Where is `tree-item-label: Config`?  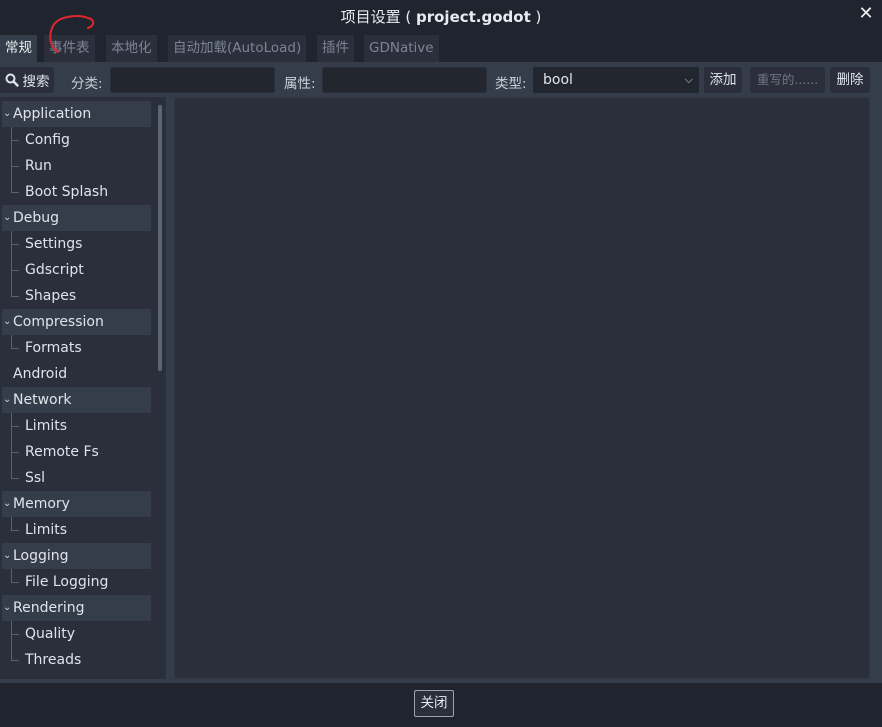 tree-item-label: Config is located at coordinates (47, 140).